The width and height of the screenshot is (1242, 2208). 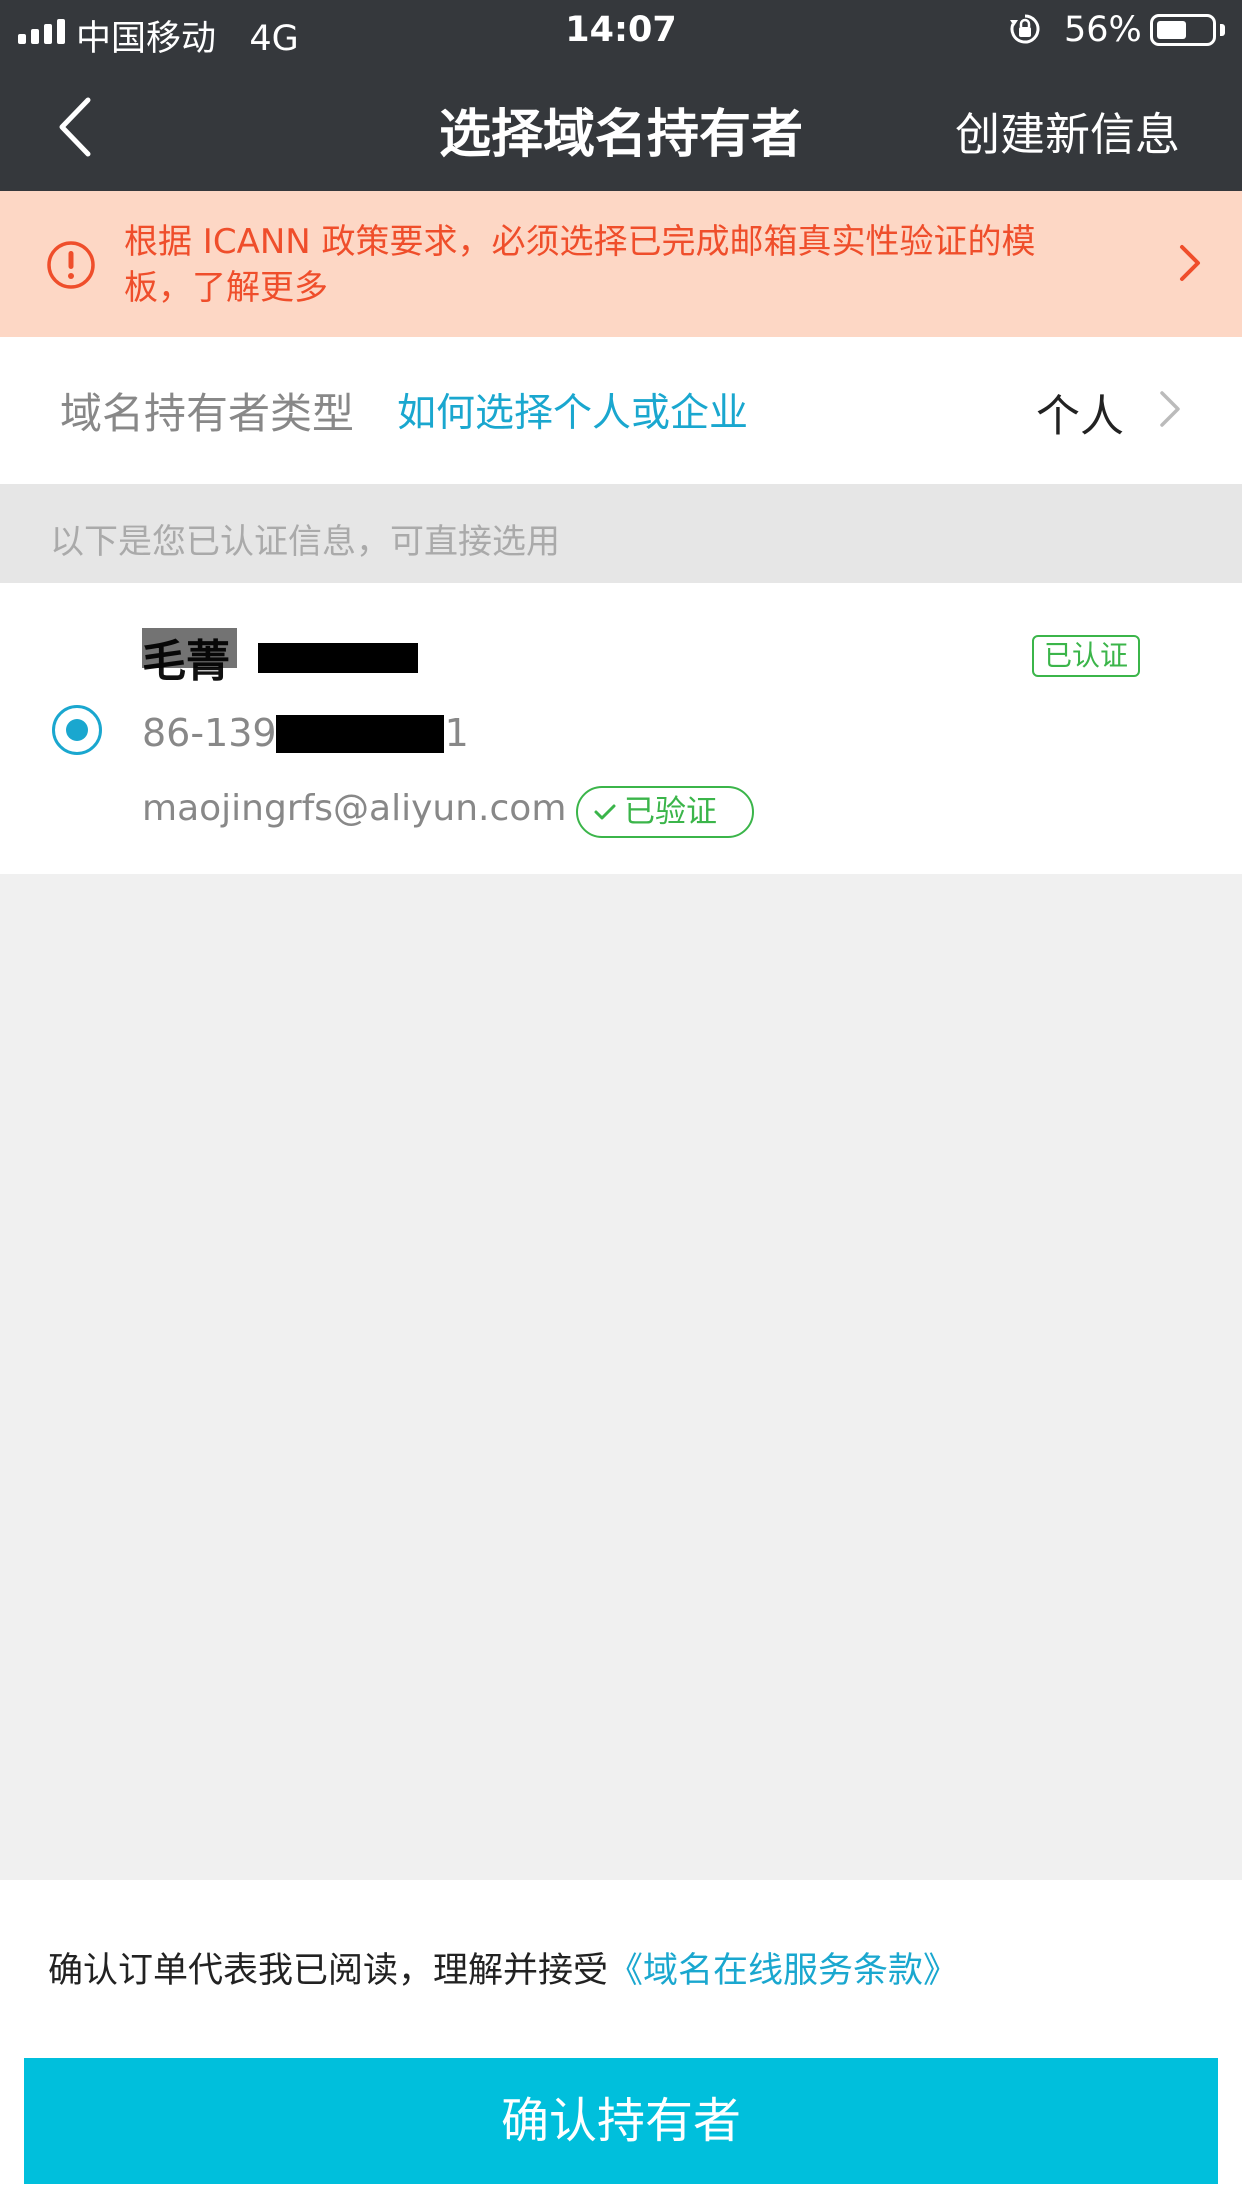 I want to click on select-radio, so click(x=77, y=730).